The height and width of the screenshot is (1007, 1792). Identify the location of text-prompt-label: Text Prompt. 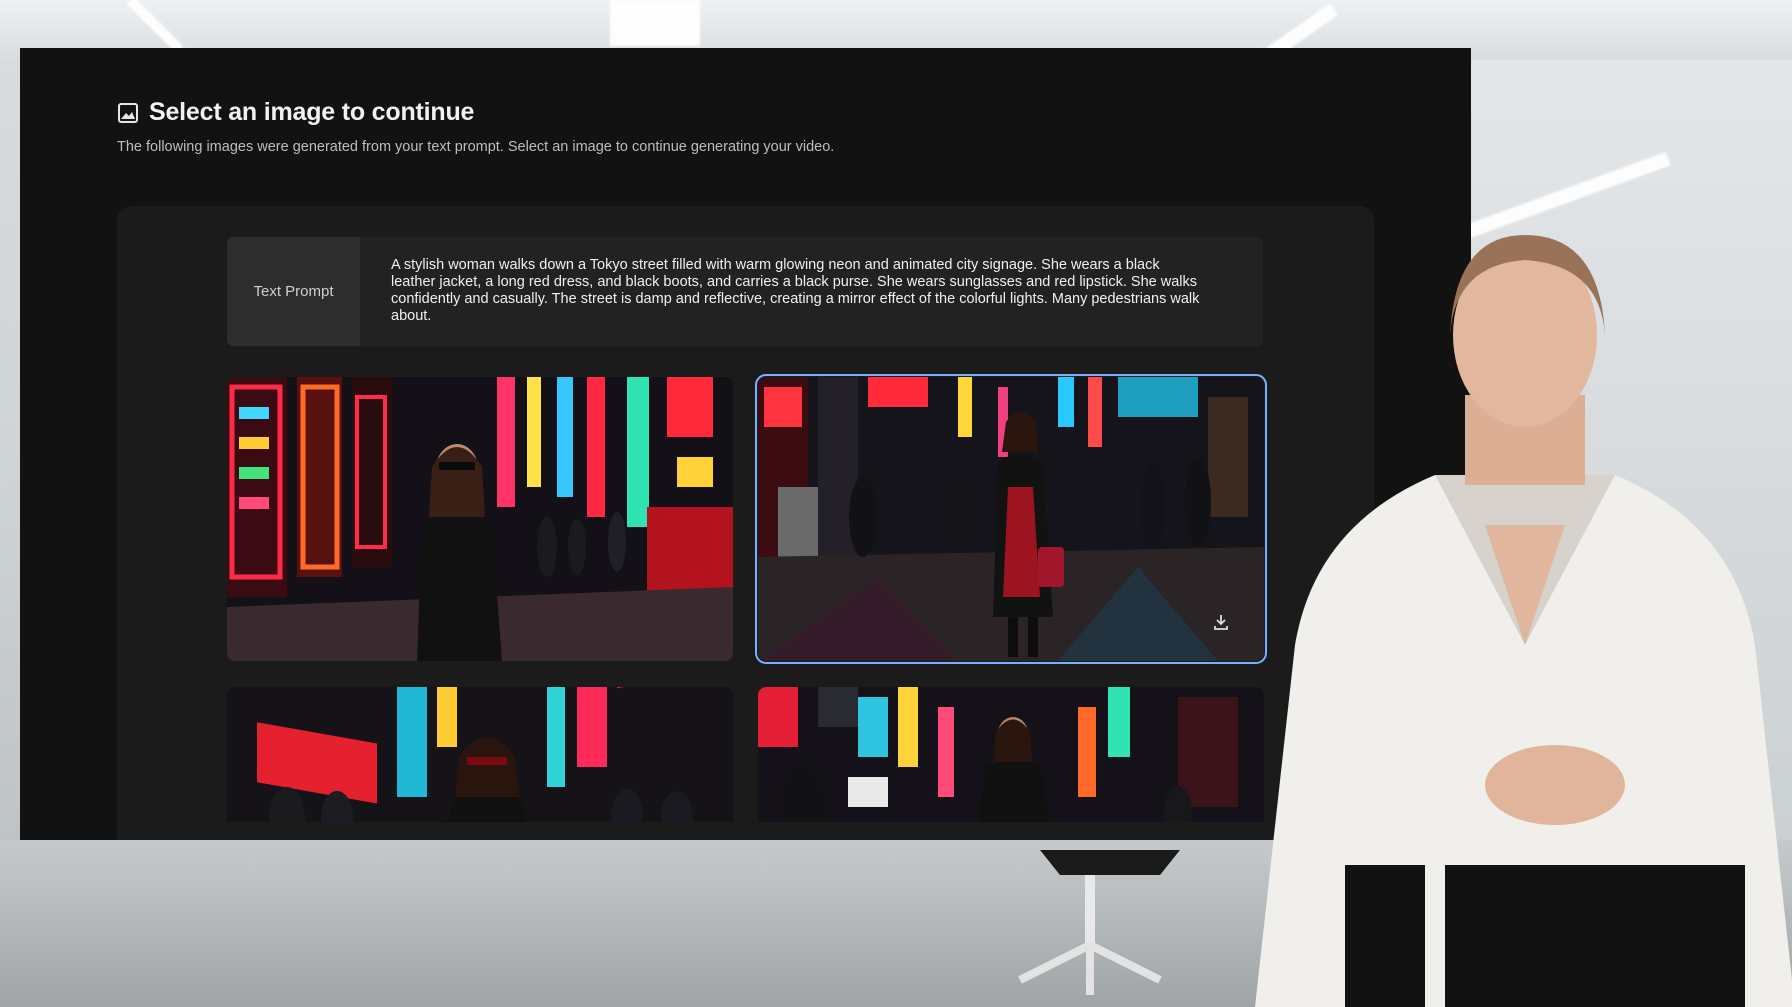
(293, 291).